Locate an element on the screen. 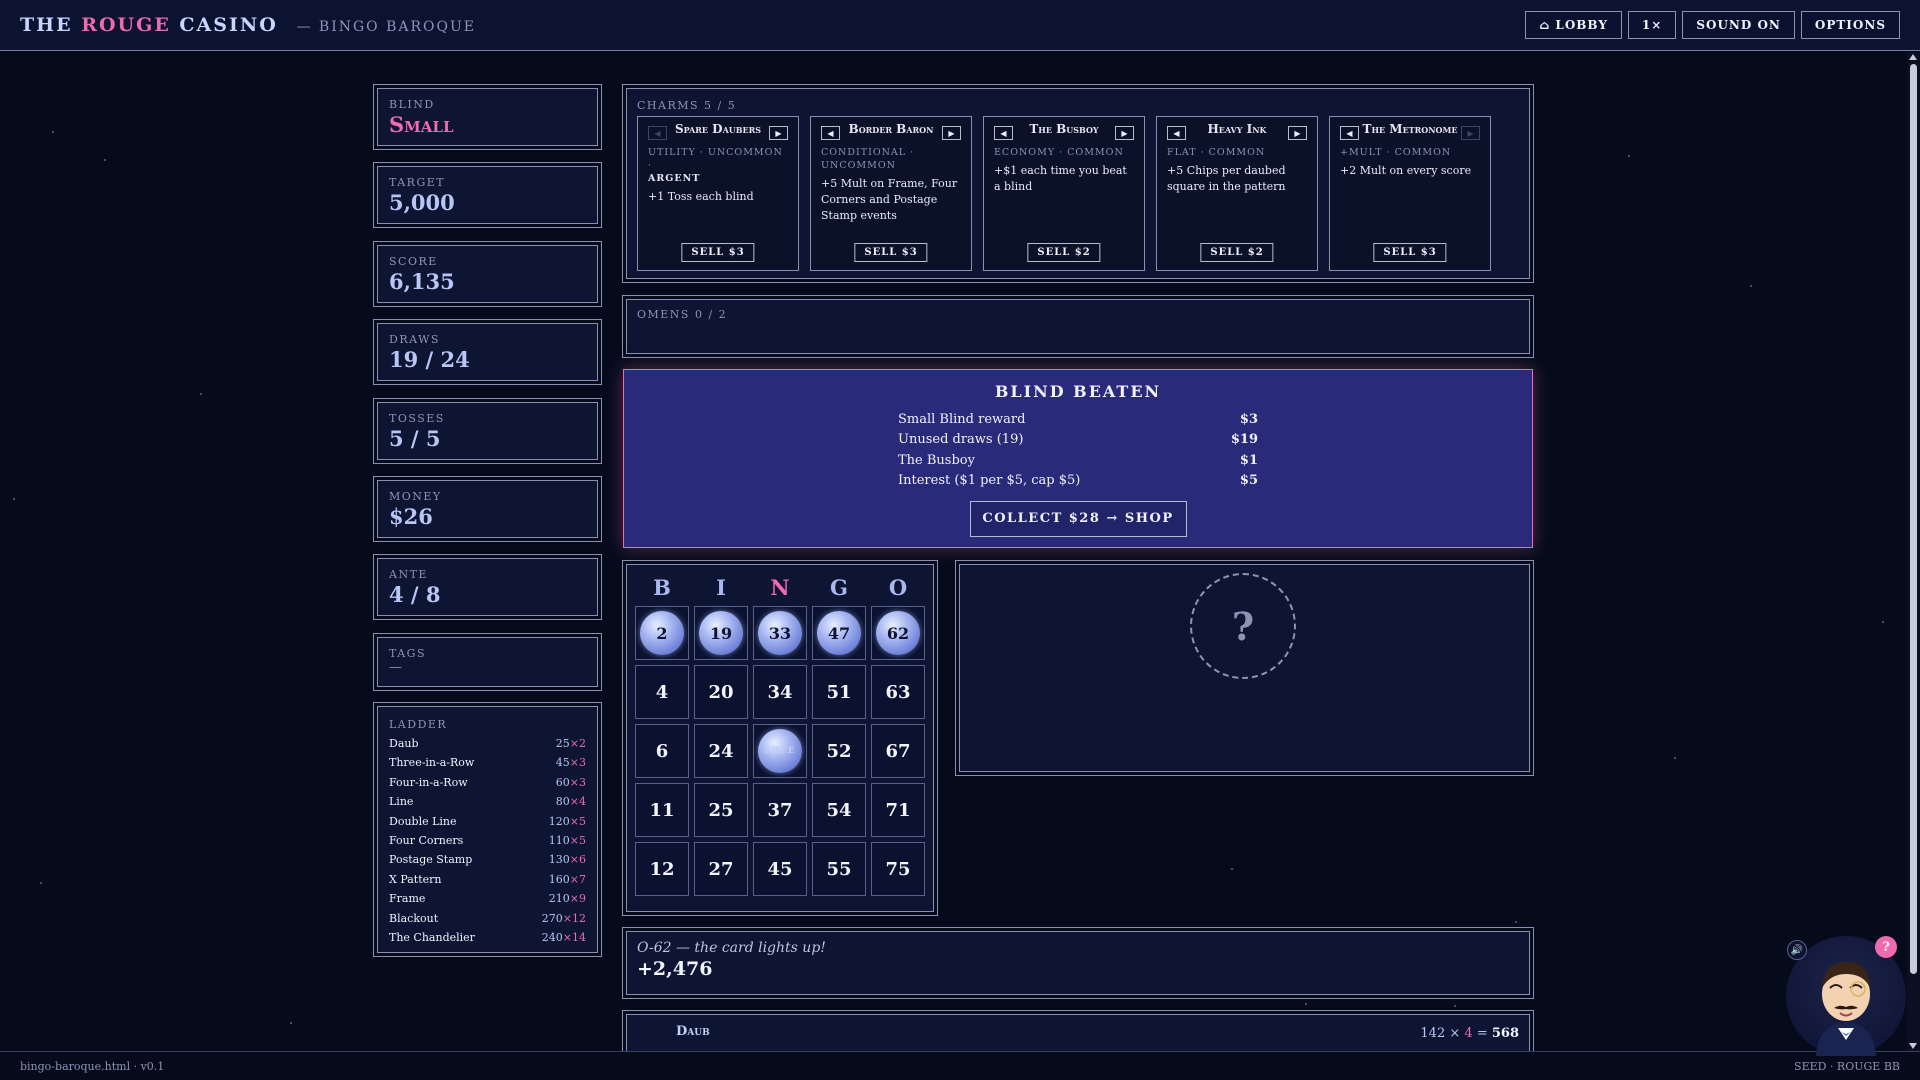  bingo-cell: 6 is located at coordinates (662, 751).